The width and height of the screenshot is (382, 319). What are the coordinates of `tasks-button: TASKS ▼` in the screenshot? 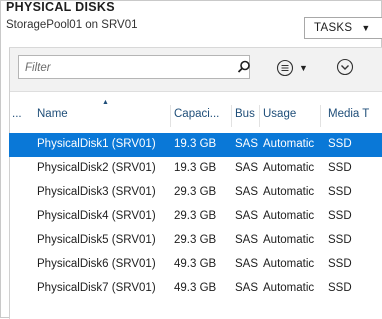 It's located at (343, 28).